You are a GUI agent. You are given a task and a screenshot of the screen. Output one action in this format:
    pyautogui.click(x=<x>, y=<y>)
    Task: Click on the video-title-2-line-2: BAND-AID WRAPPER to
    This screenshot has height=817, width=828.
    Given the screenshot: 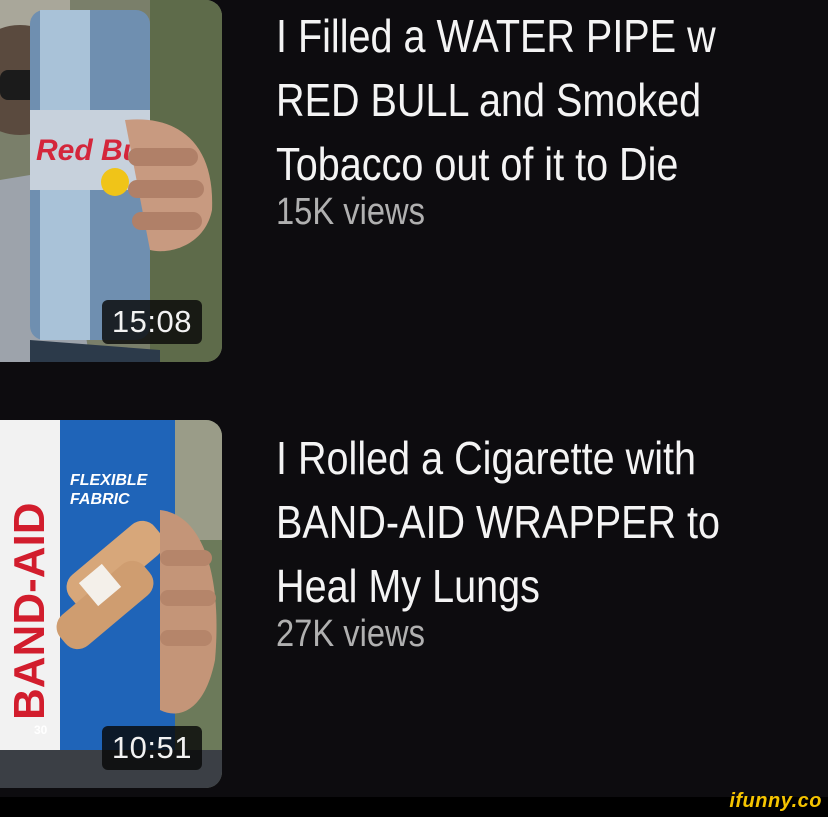 What is the action you would take?
    pyautogui.click(x=498, y=522)
    